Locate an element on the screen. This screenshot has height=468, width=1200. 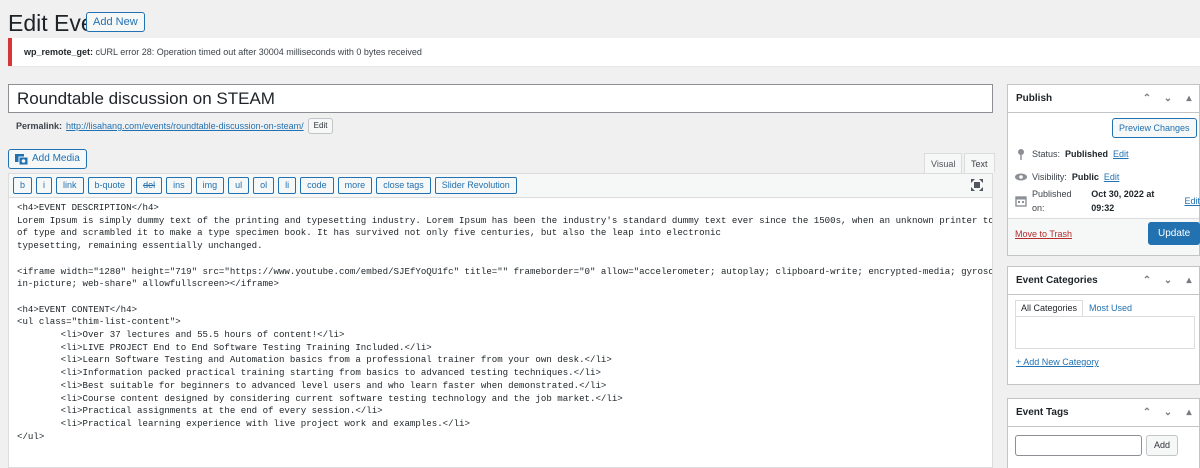
qt-button-link: link is located at coordinates (70, 185).